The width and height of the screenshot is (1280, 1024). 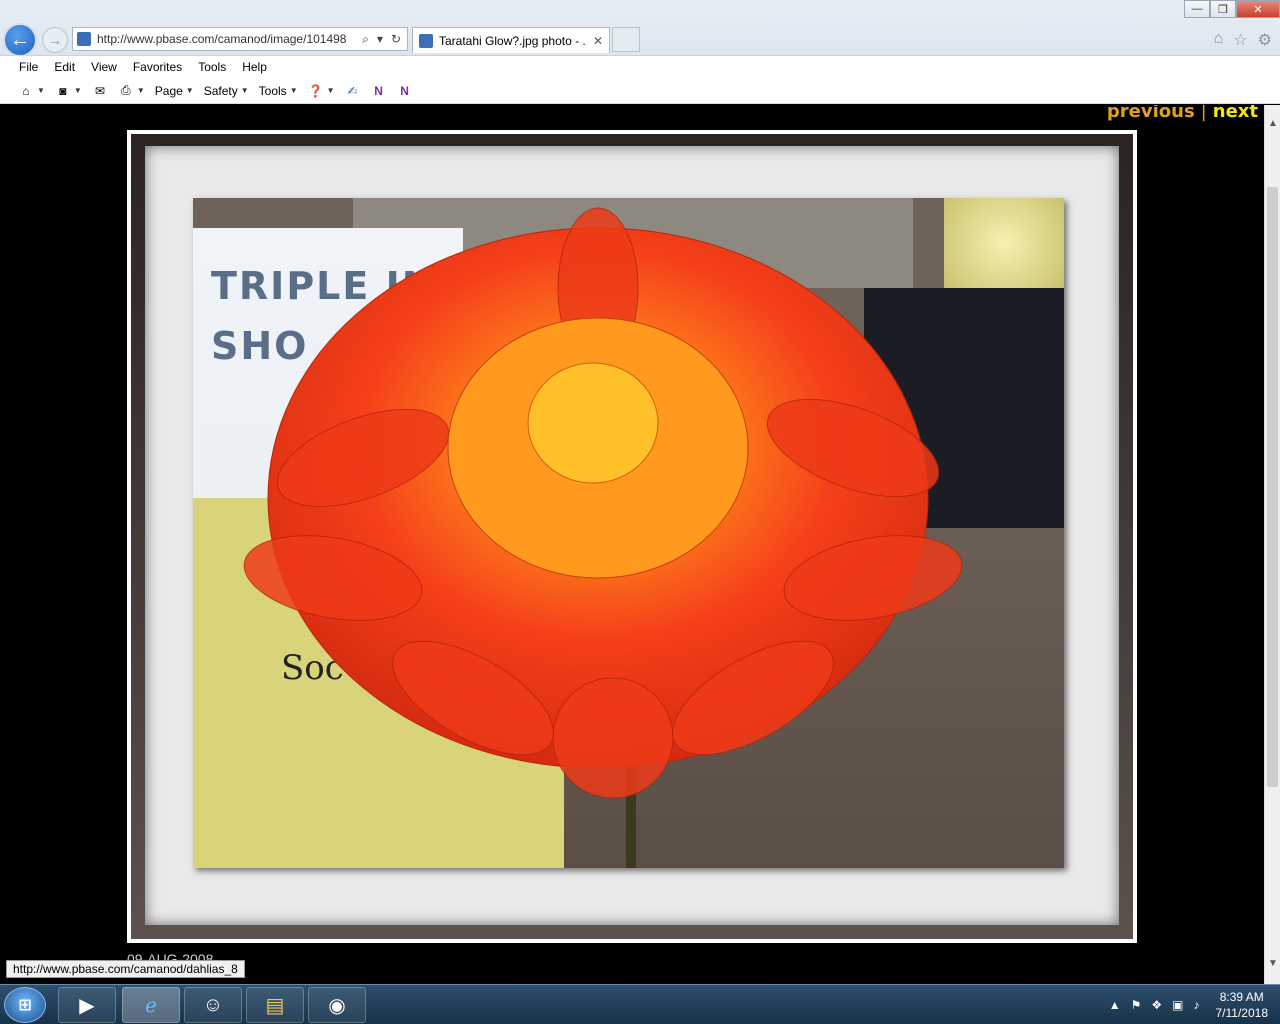 I want to click on tools-menu: Tools ▼, so click(x=278, y=91).